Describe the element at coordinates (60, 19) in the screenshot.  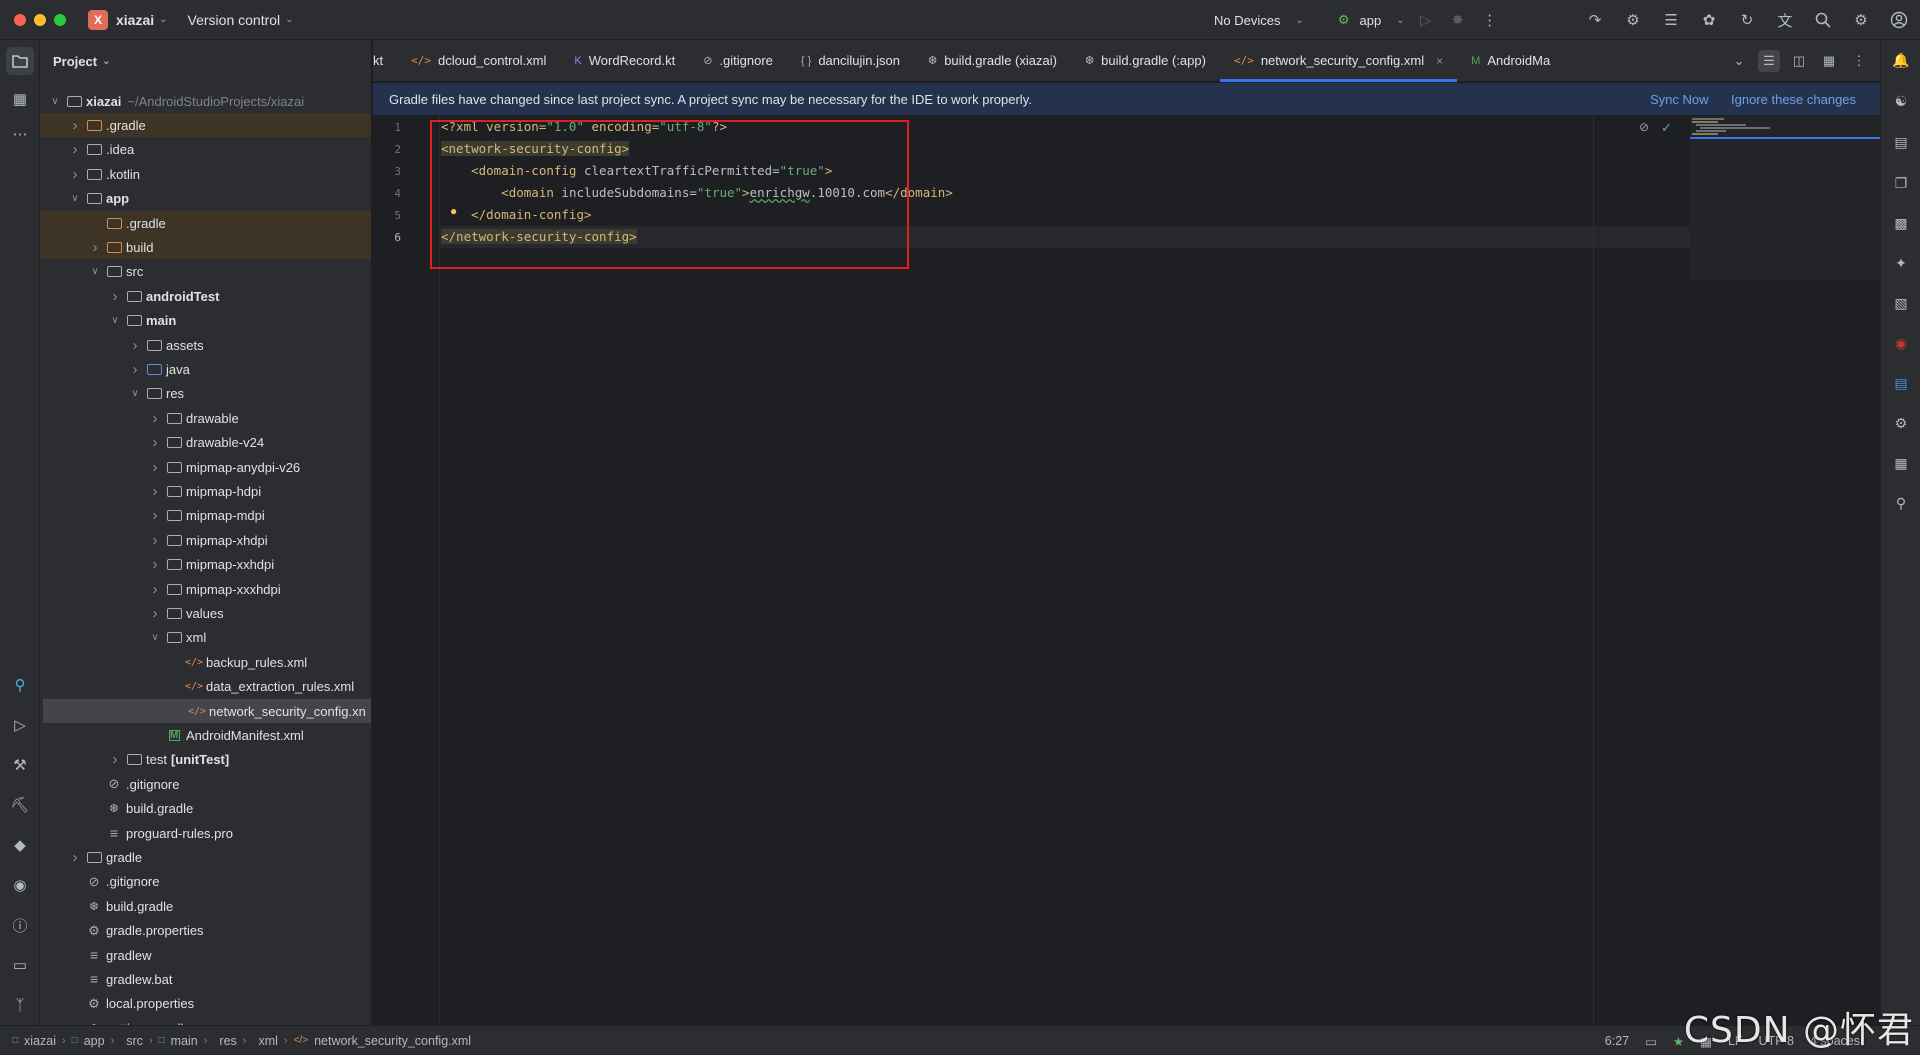
I see `maximize-window-button` at that location.